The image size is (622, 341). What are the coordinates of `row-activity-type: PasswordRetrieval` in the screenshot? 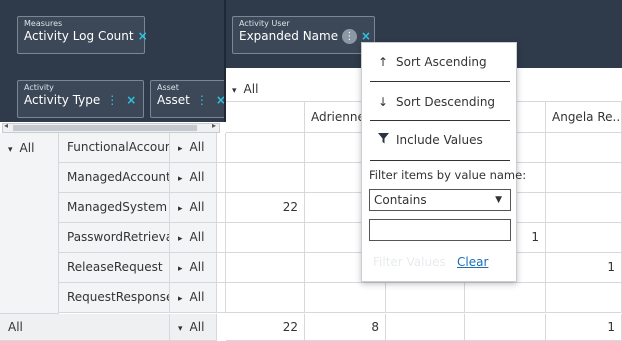 It's located at (114, 238).